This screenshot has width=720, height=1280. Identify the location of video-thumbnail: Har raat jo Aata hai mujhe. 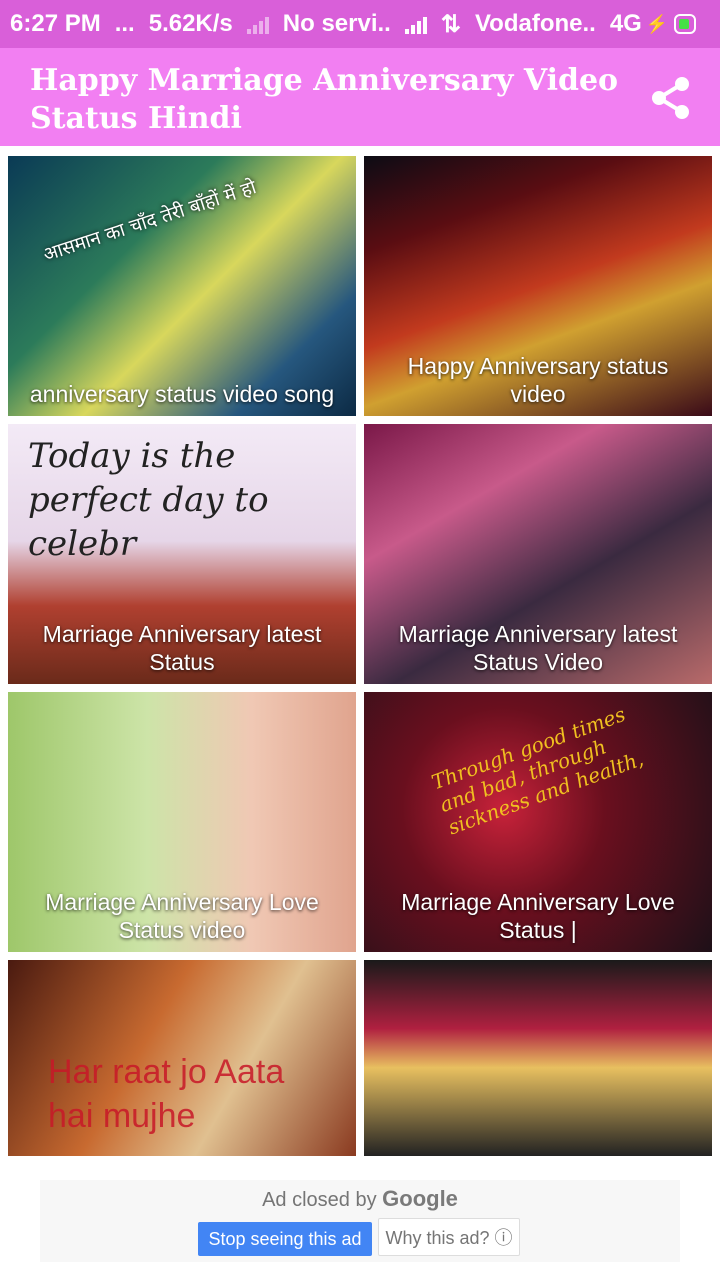
(182, 1058).